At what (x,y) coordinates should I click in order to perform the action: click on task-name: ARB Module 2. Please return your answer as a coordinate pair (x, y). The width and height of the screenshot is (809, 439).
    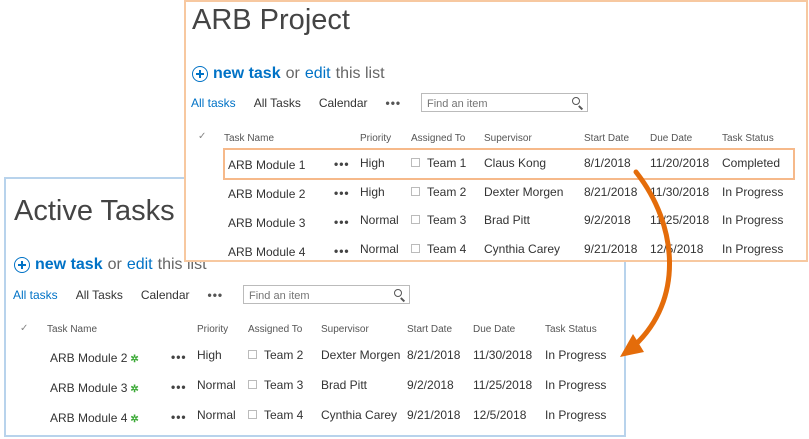
    Looking at the image, I should click on (88, 358).